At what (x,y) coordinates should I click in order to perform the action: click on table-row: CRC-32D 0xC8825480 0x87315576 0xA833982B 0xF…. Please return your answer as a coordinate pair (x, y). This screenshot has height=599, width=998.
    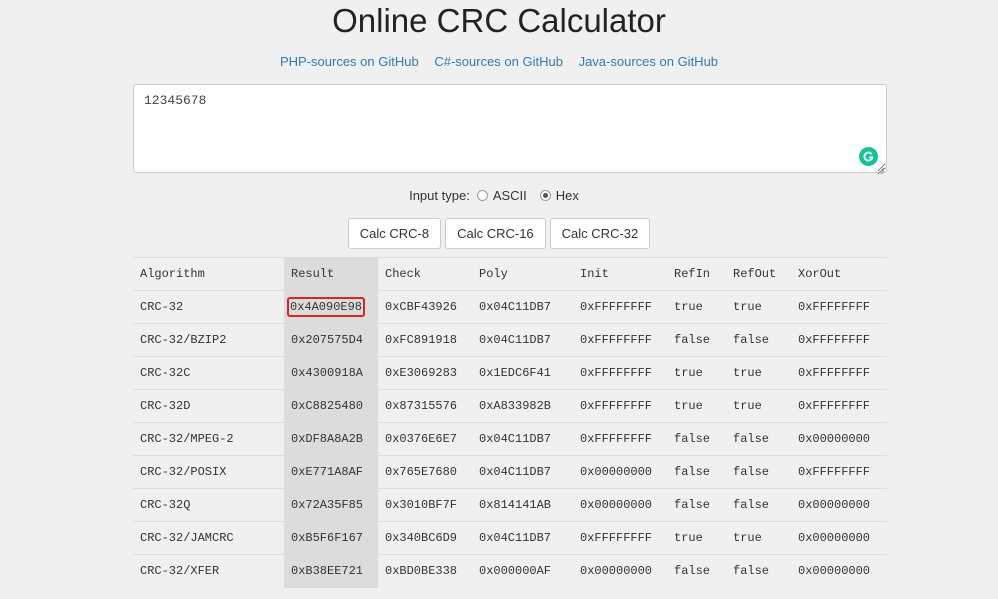
    Looking at the image, I should click on (510, 406).